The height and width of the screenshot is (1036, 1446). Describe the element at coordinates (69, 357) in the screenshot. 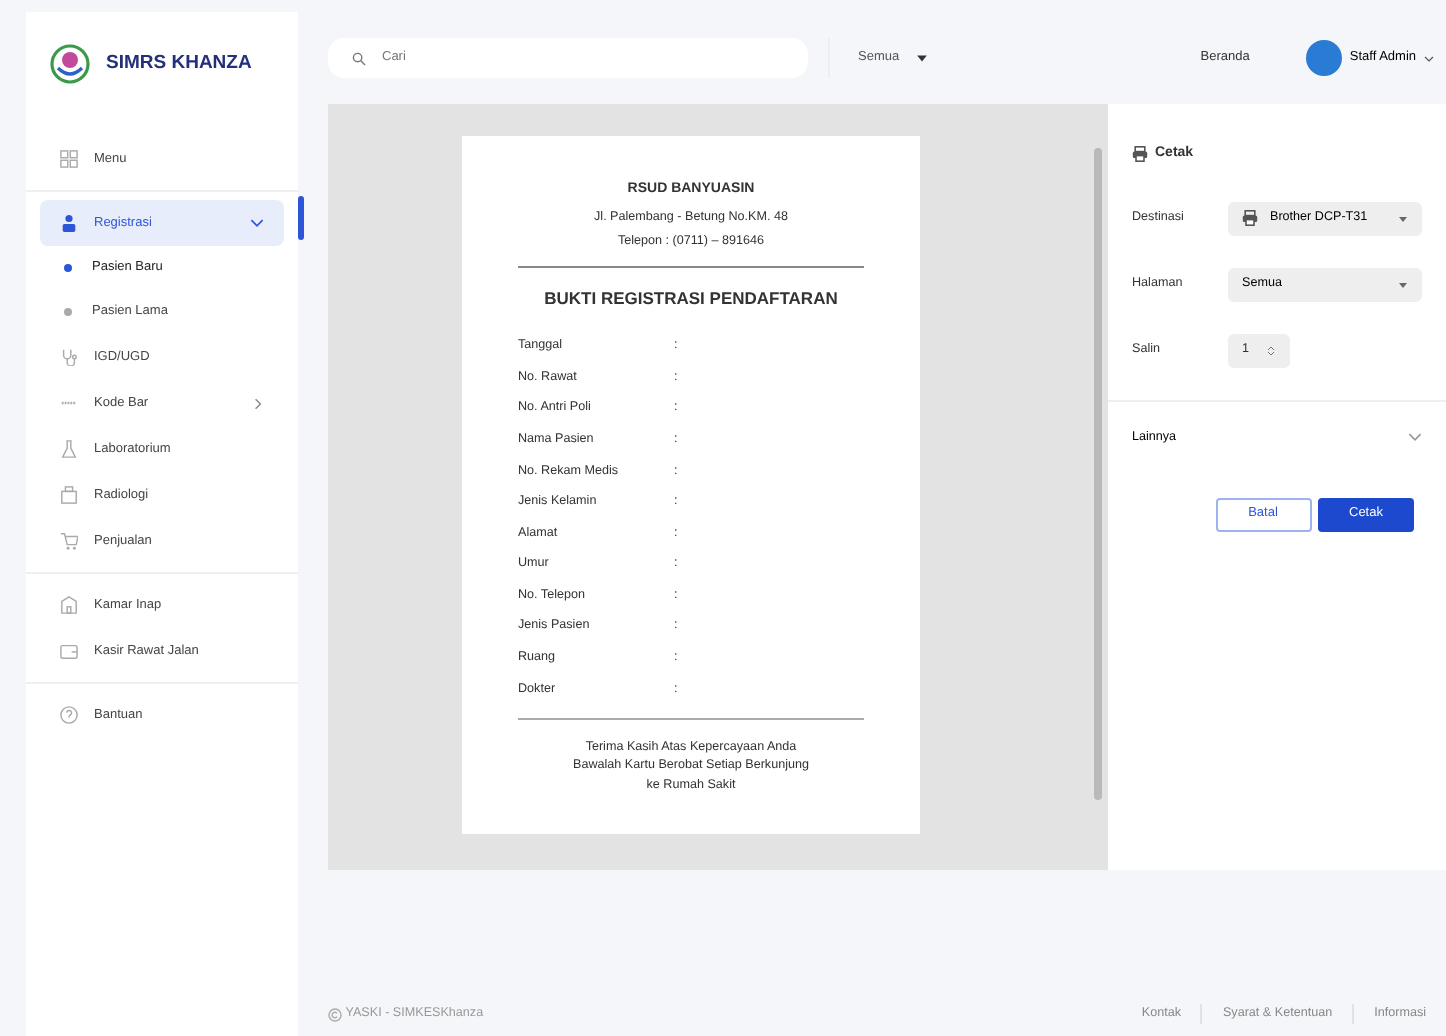

I see `stethoscope-icon` at that location.